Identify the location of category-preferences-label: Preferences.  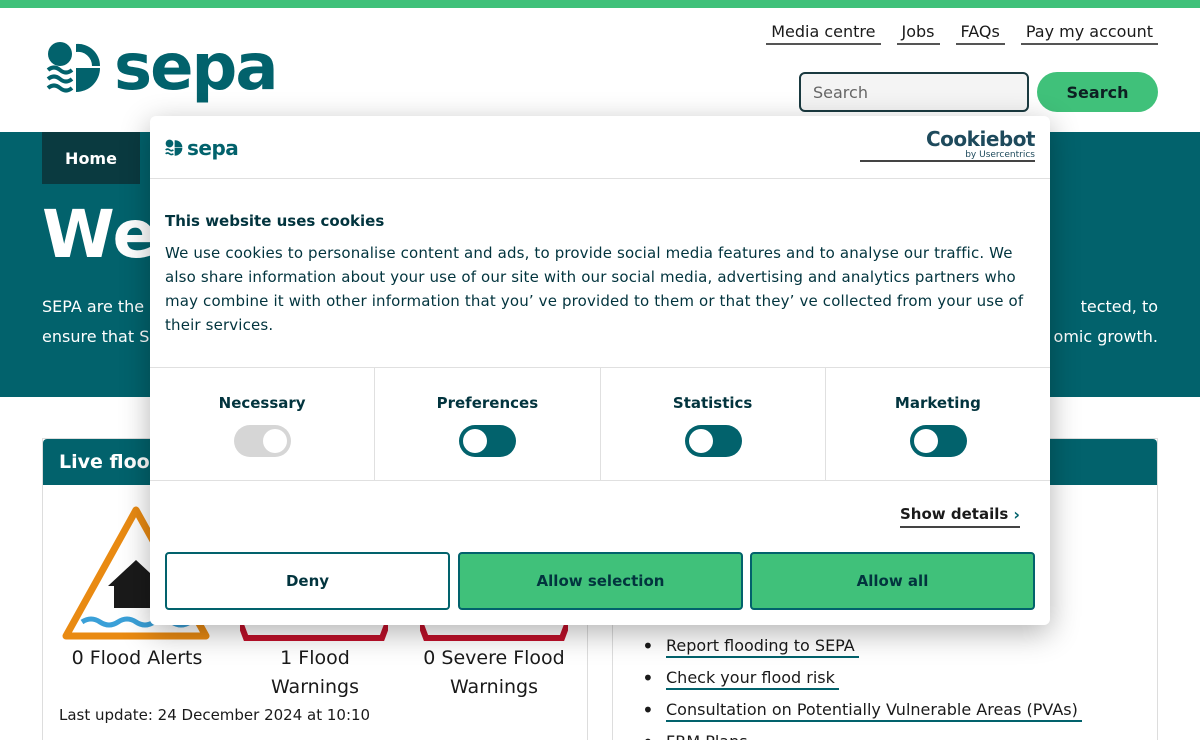
(487, 403).